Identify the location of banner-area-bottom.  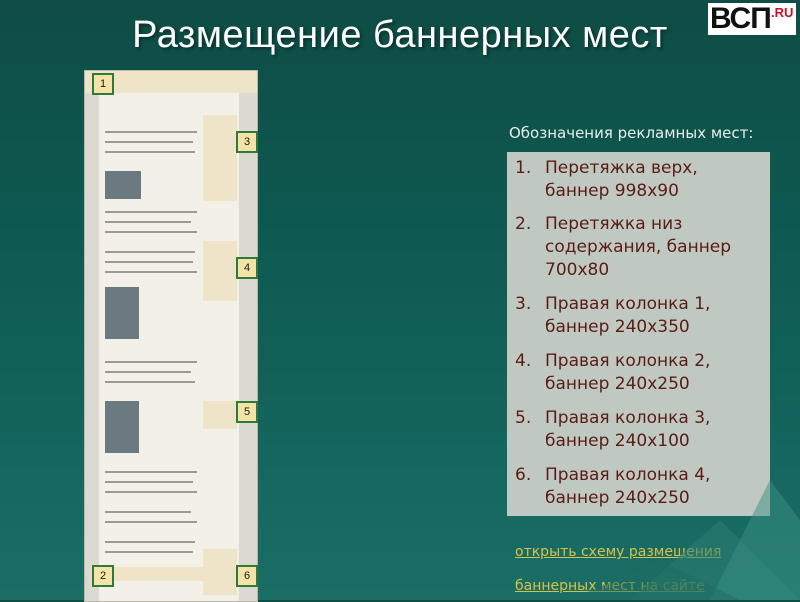
(159, 574).